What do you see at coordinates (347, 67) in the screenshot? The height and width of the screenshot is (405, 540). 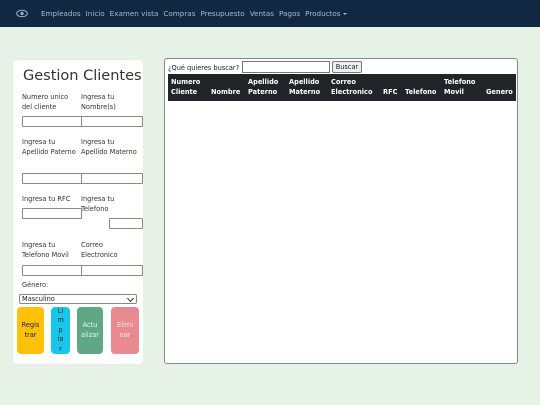 I see `search-button: Buscar` at bounding box center [347, 67].